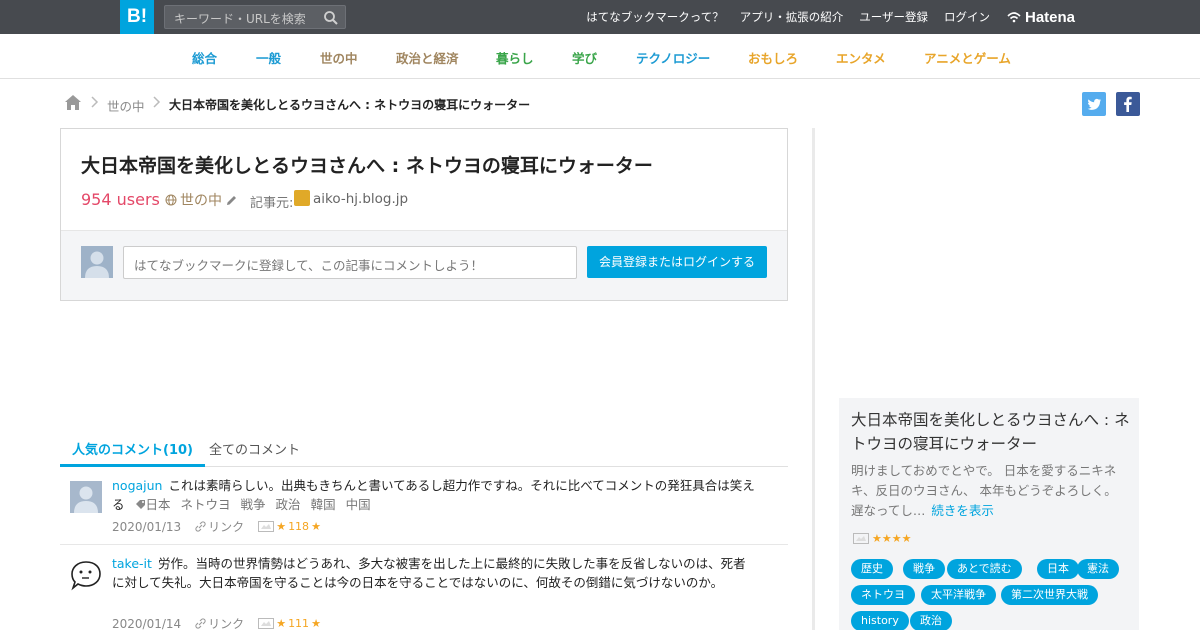 Image resolution: width=1200 pixels, height=630 pixels. Describe the element at coordinates (268, 57) in the screenshot. I see `category-tab-all: 一般` at that location.